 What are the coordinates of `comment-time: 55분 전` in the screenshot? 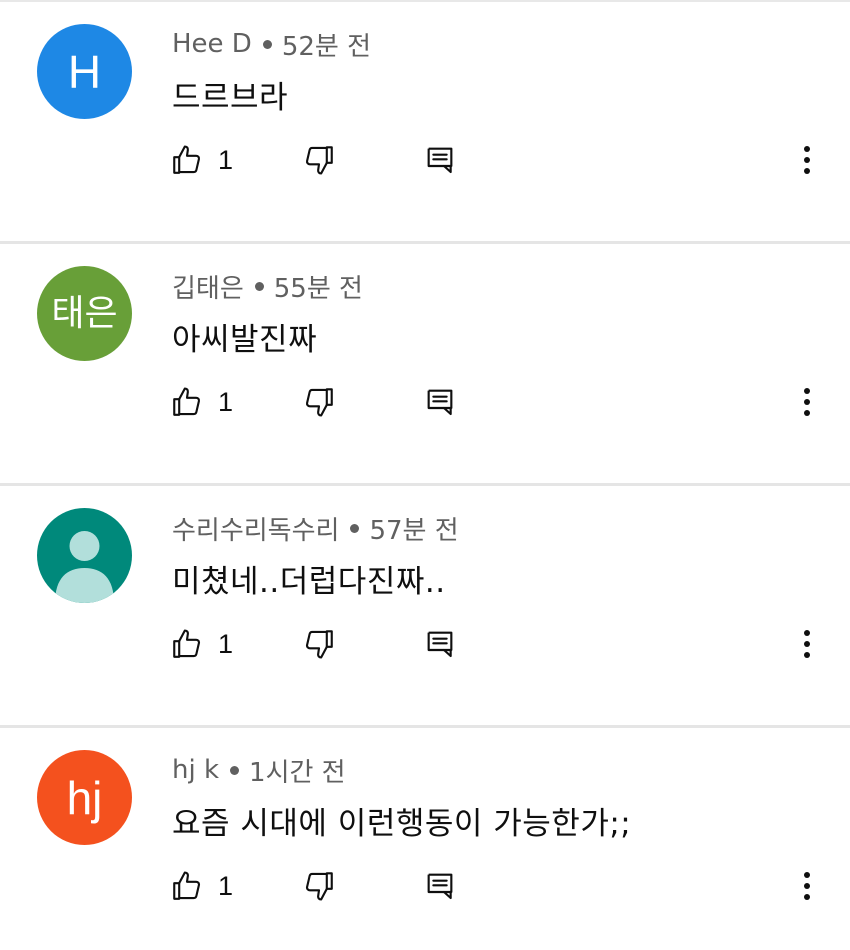 It's located at (318, 286).